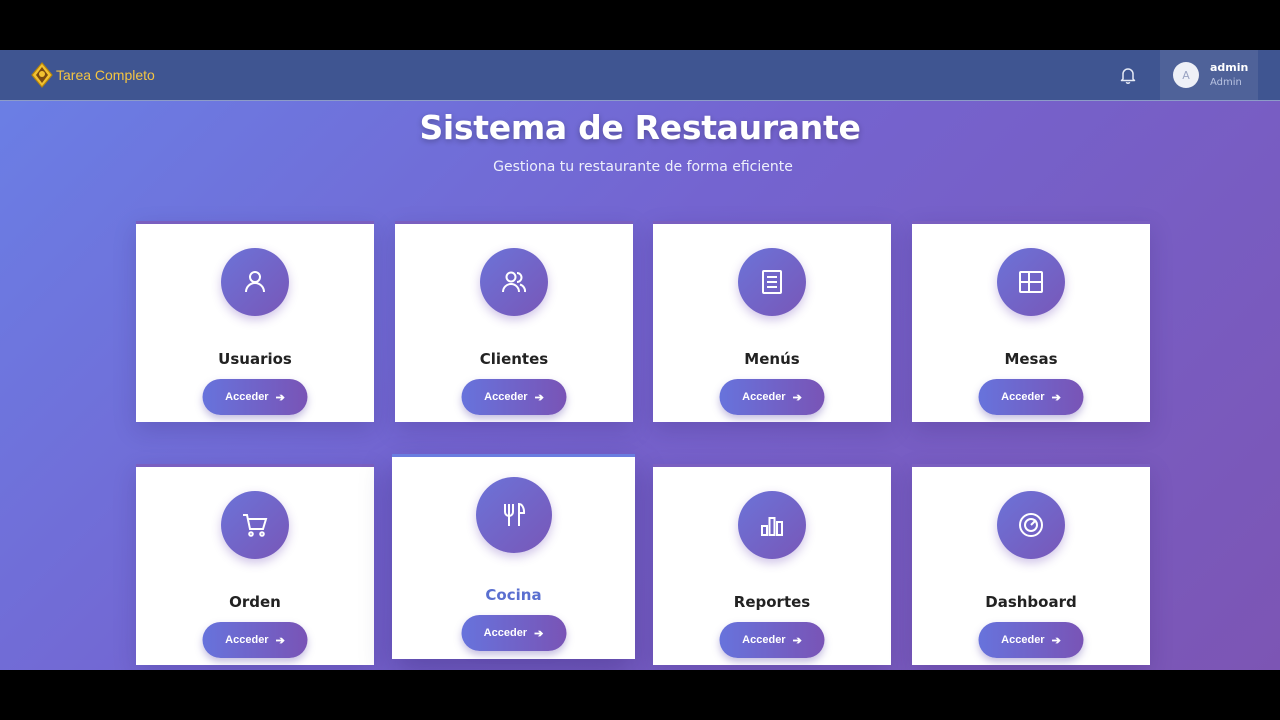  I want to click on module-label: Clientes, so click(514, 359).